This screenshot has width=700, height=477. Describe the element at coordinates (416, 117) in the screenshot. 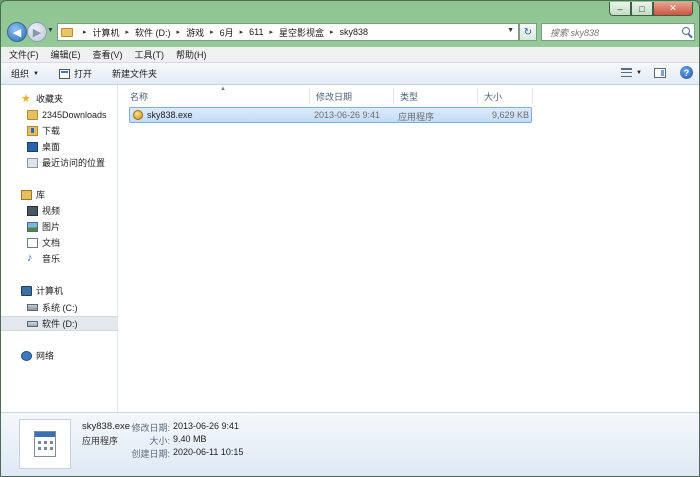

I see `file-type: 应用程序` at that location.